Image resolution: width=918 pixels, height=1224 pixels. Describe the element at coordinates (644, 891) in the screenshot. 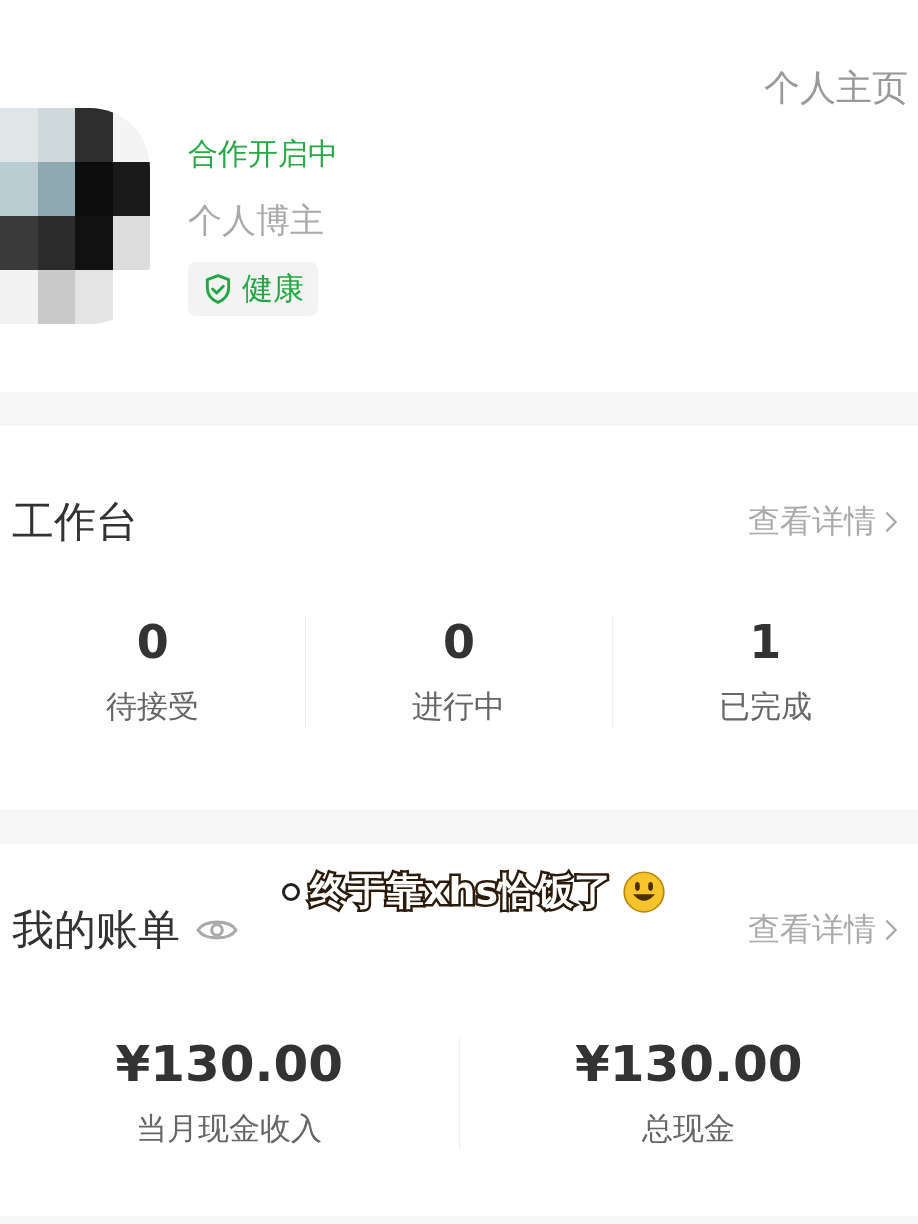

I see `smiley-icon` at that location.